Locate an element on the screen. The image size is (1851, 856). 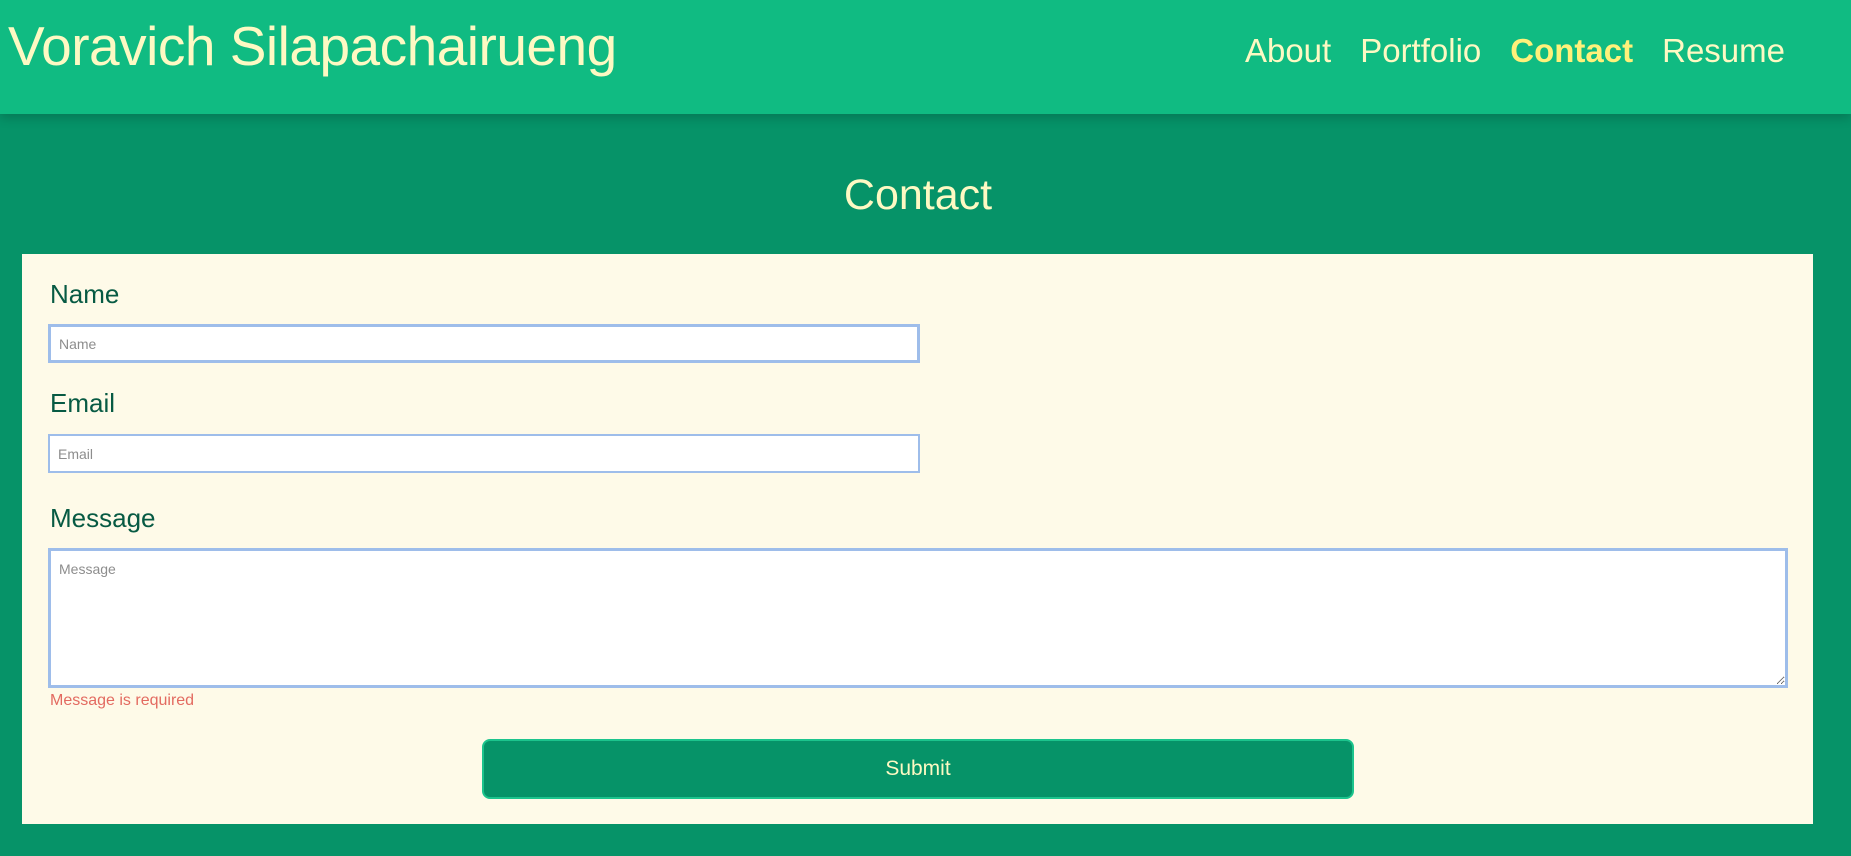
nav-link-resume: Resume is located at coordinates (1723, 51).